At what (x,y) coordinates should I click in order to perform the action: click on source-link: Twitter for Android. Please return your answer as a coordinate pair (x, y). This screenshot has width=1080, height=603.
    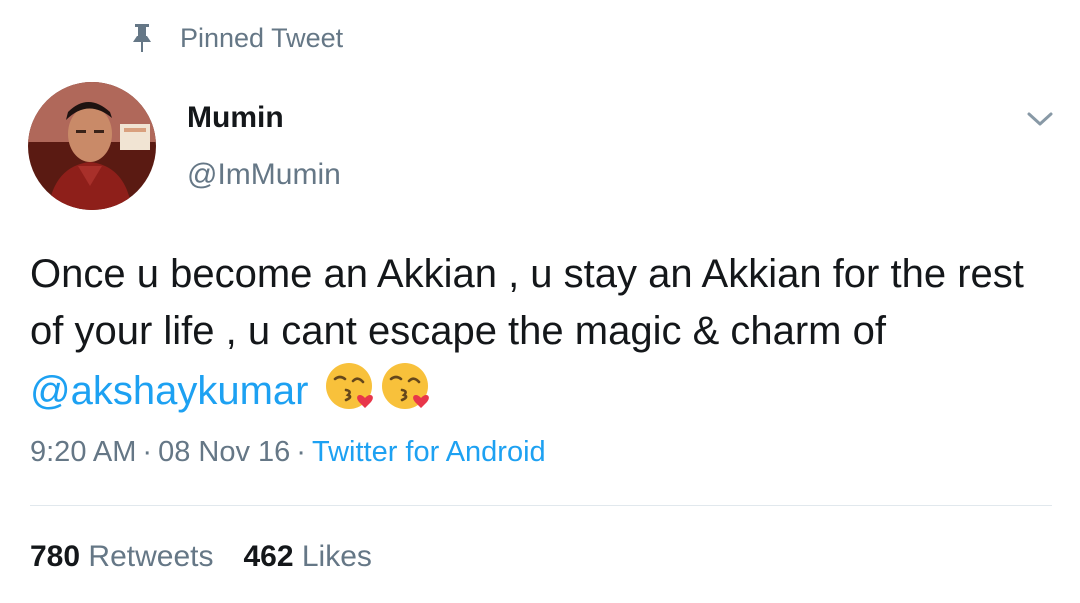
    Looking at the image, I should click on (429, 452).